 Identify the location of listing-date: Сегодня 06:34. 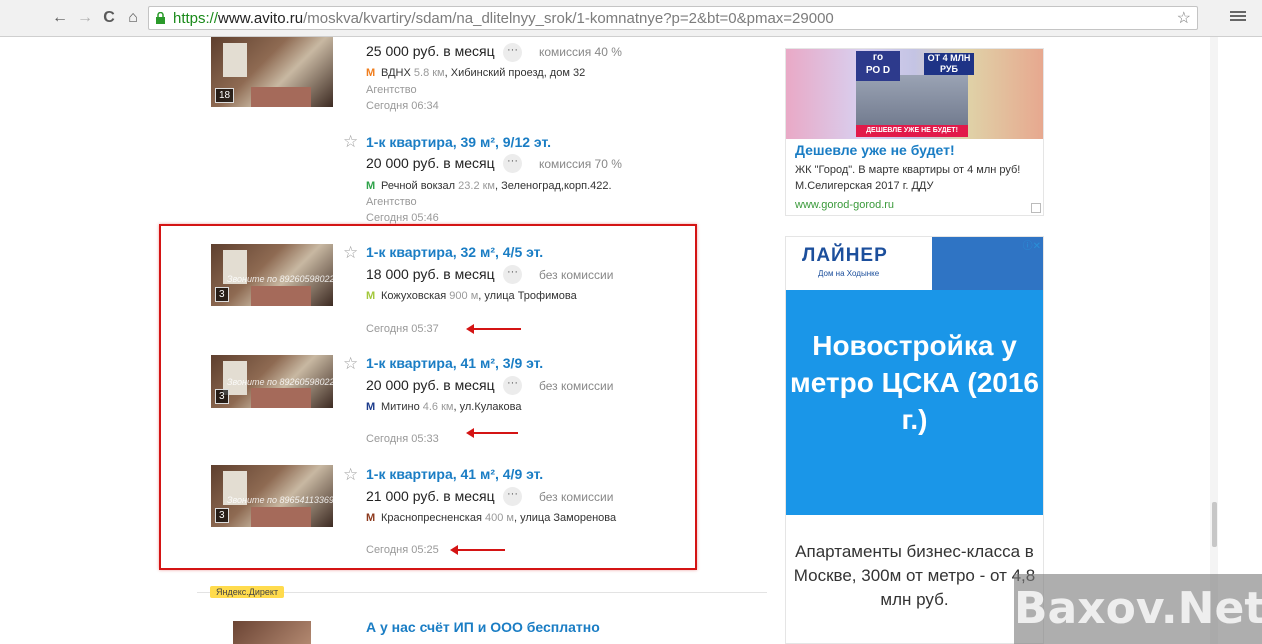
(402, 106).